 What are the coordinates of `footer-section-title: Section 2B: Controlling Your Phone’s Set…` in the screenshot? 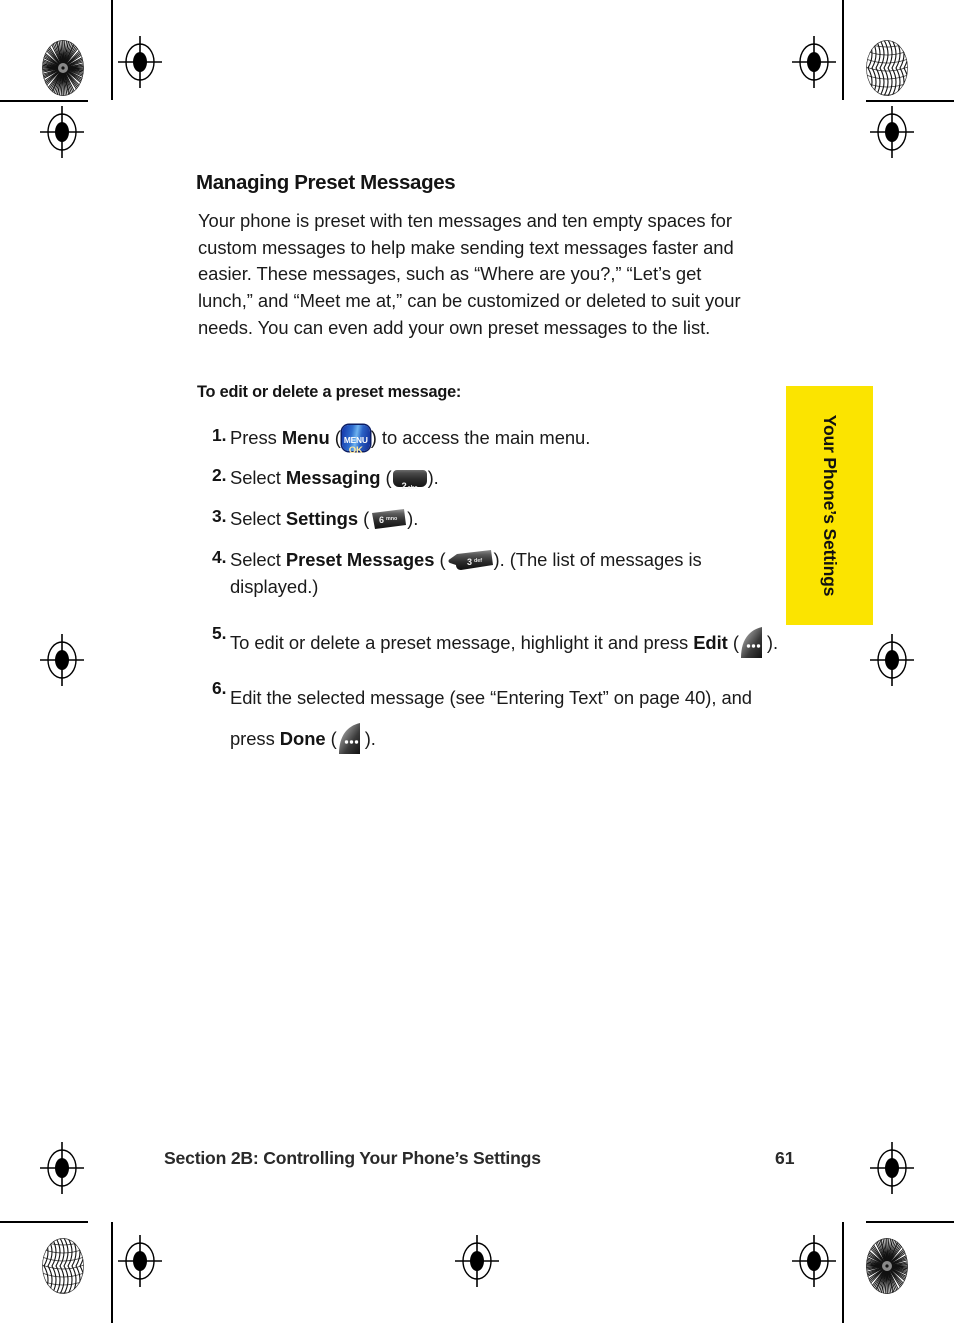 It's located at (352, 1158).